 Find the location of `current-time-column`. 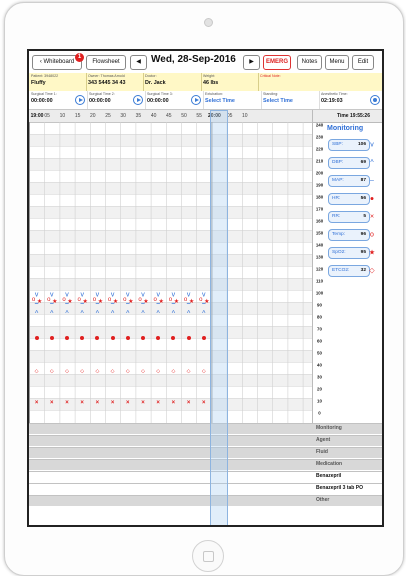

current-time-column is located at coordinates (219, 317).